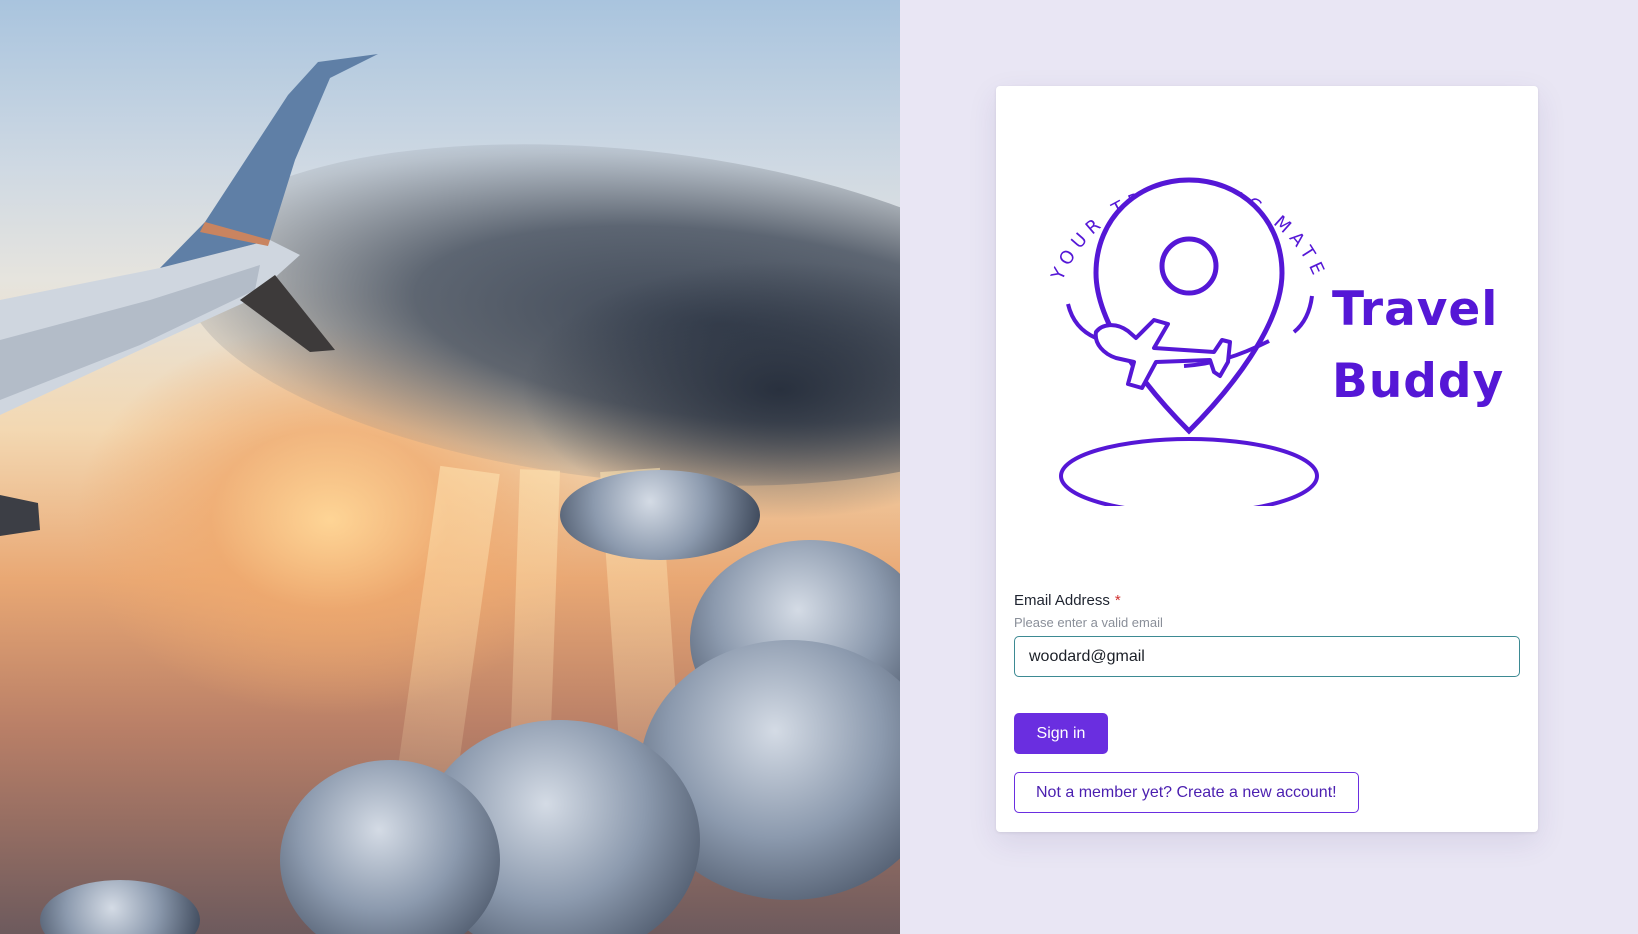 This screenshot has width=1638, height=934. Describe the element at coordinates (1117, 600) in the screenshot. I see `required-mark: *` at that location.